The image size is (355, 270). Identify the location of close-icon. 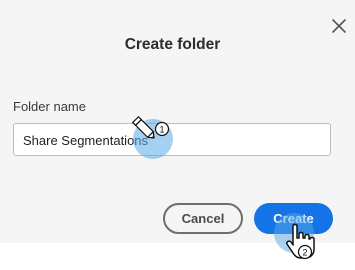
(339, 26).